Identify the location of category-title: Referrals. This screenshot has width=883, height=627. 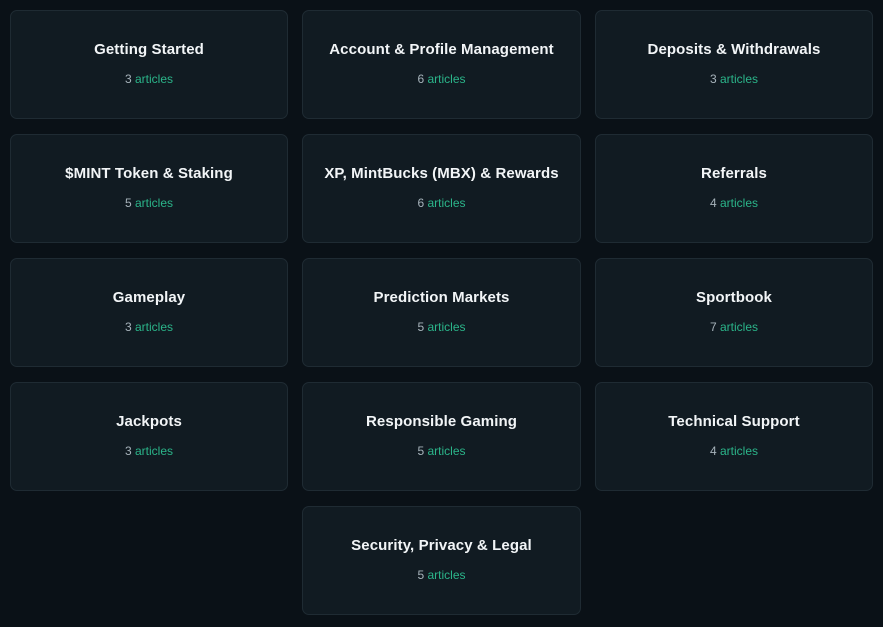
(734, 173).